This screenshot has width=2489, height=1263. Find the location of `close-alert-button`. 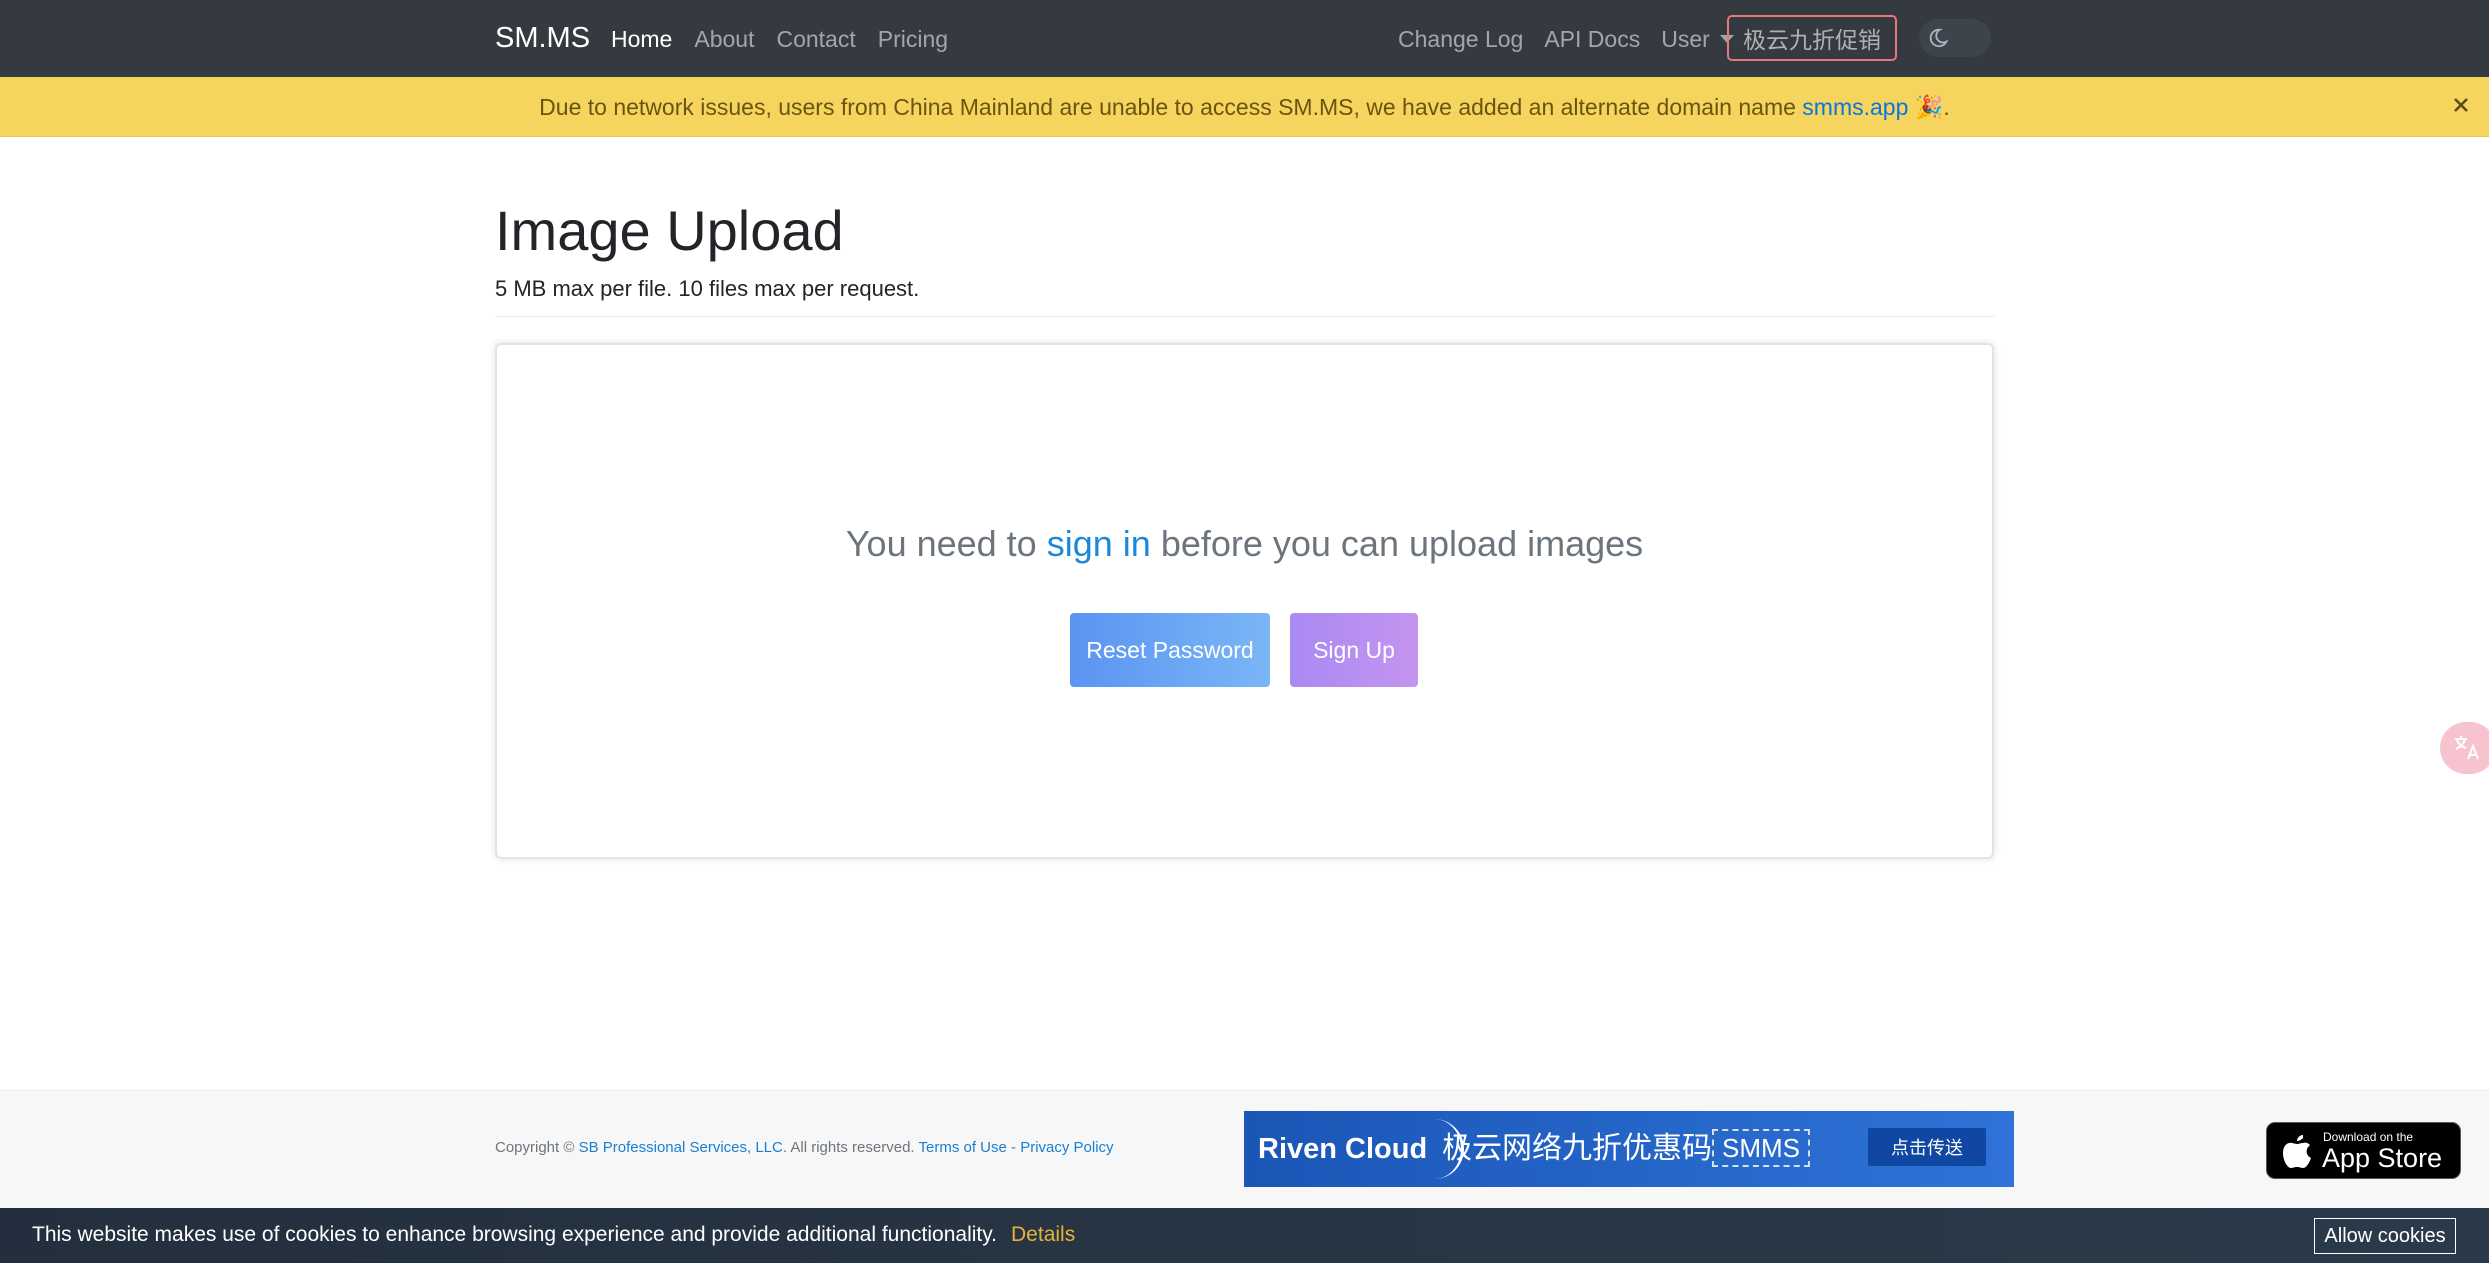

close-alert-button is located at coordinates (2461, 105).